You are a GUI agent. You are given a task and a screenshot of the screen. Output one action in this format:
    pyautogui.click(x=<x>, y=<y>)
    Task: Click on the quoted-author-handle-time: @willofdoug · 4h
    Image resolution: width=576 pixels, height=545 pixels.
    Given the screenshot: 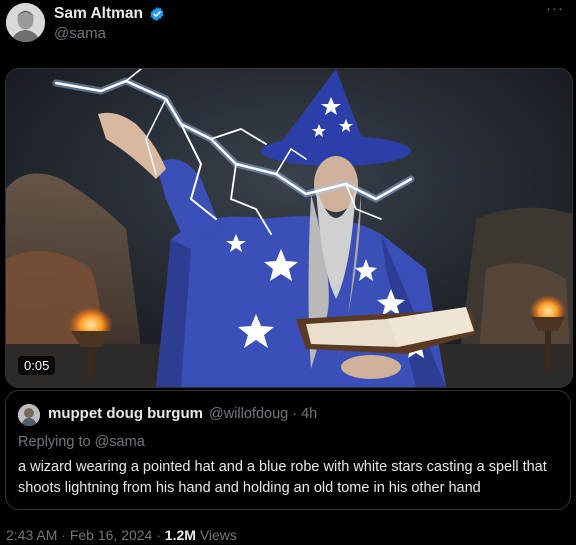 What is the action you would take?
    pyautogui.click(x=263, y=414)
    